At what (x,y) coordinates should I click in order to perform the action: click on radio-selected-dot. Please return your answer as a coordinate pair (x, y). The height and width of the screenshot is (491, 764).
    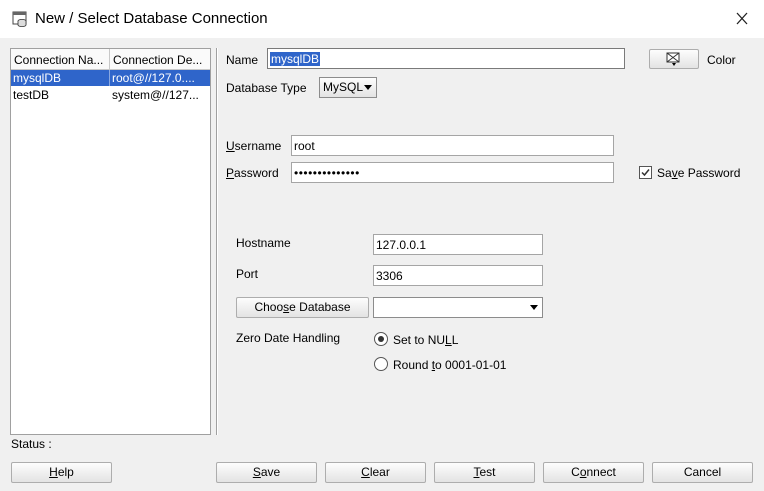
    Looking at the image, I should click on (381, 339).